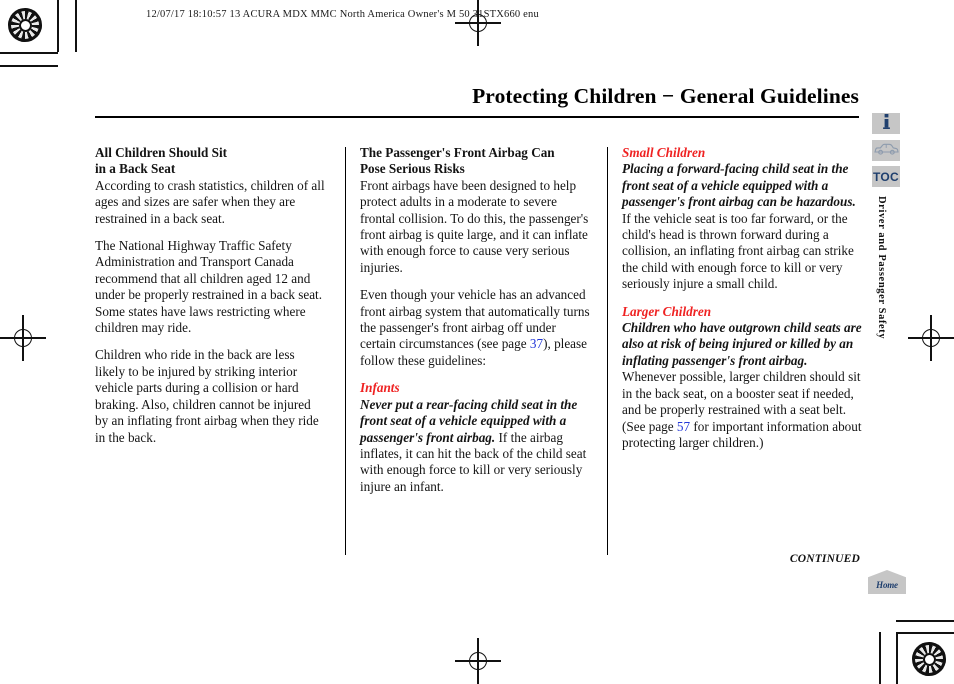 The width and height of the screenshot is (954, 684). Describe the element at coordinates (478, 23) in the screenshot. I see `registration-crosshair-top-center` at that location.